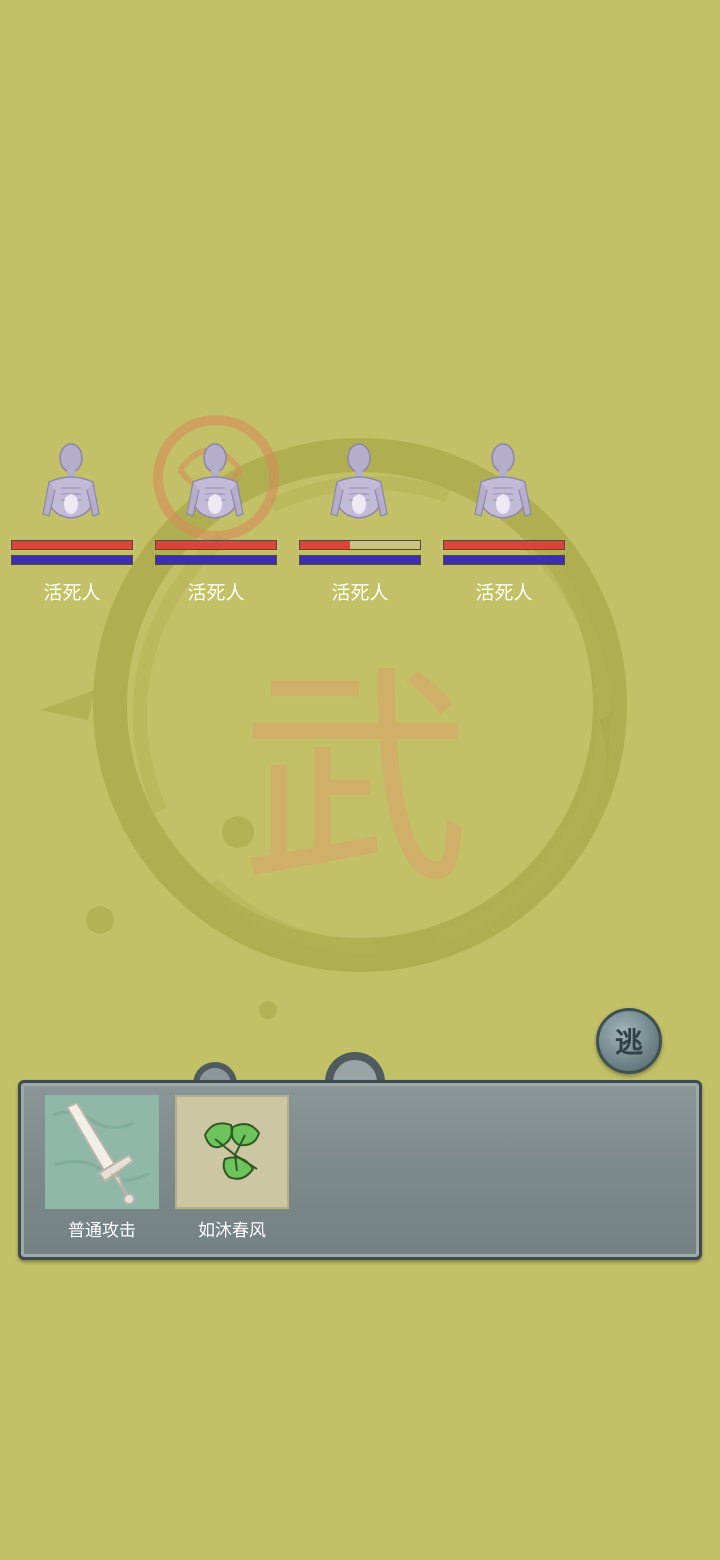 This screenshot has height=1560, width=720. I want to click on sword-icon, so click(102, 1152).